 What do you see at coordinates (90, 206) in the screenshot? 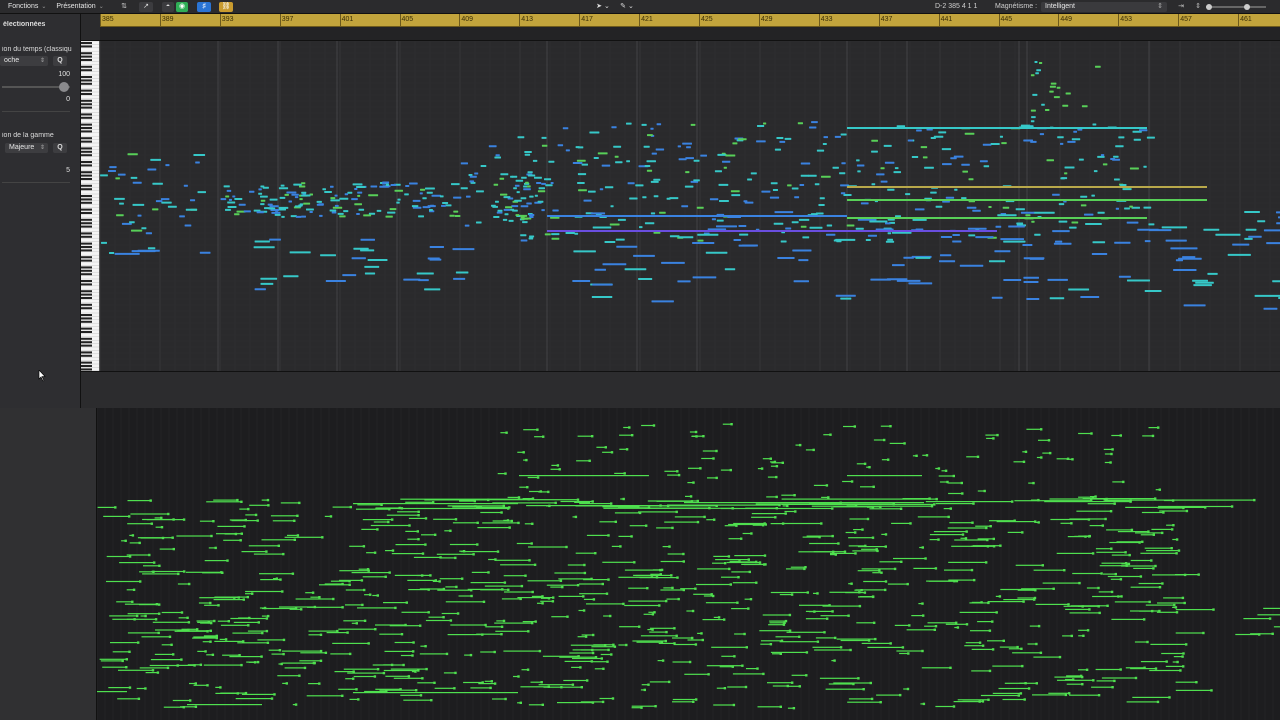
I see `piano-keys` at bounding box center [90, 206].